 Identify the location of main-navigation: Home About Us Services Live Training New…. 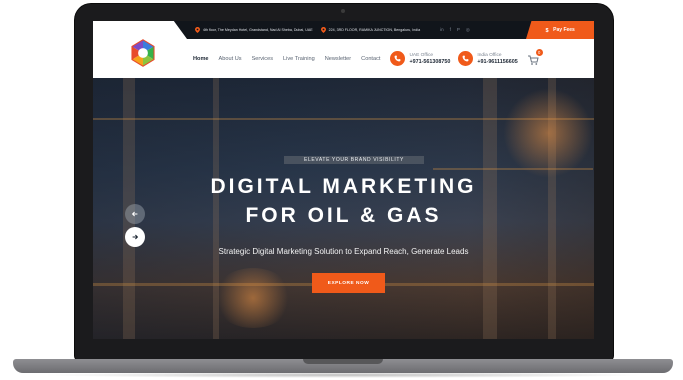
(286, 59).